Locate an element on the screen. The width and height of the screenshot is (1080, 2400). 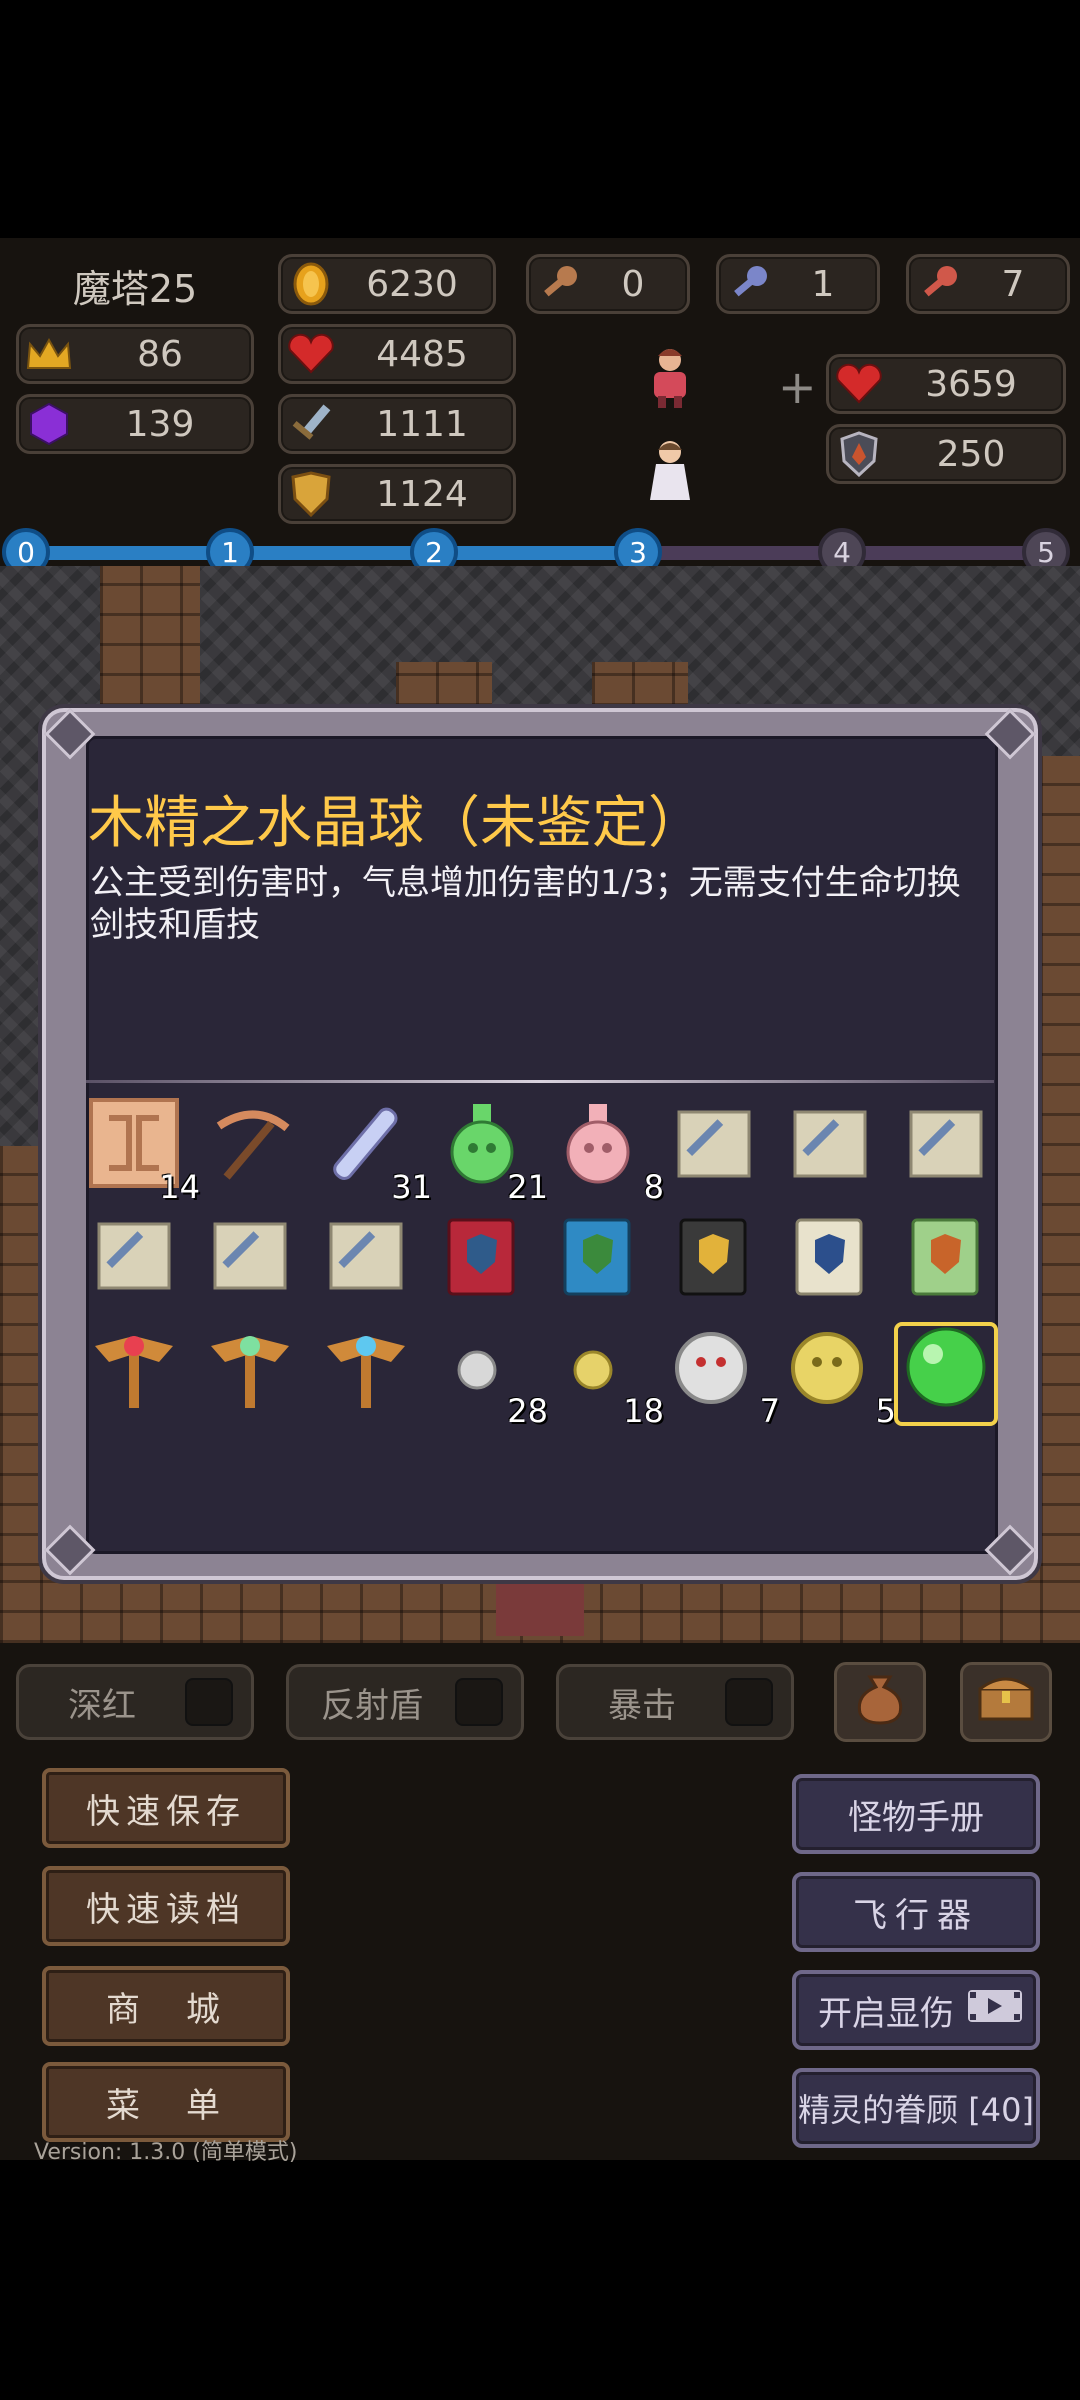
chest-button is located at coordinates (1006, 1702).